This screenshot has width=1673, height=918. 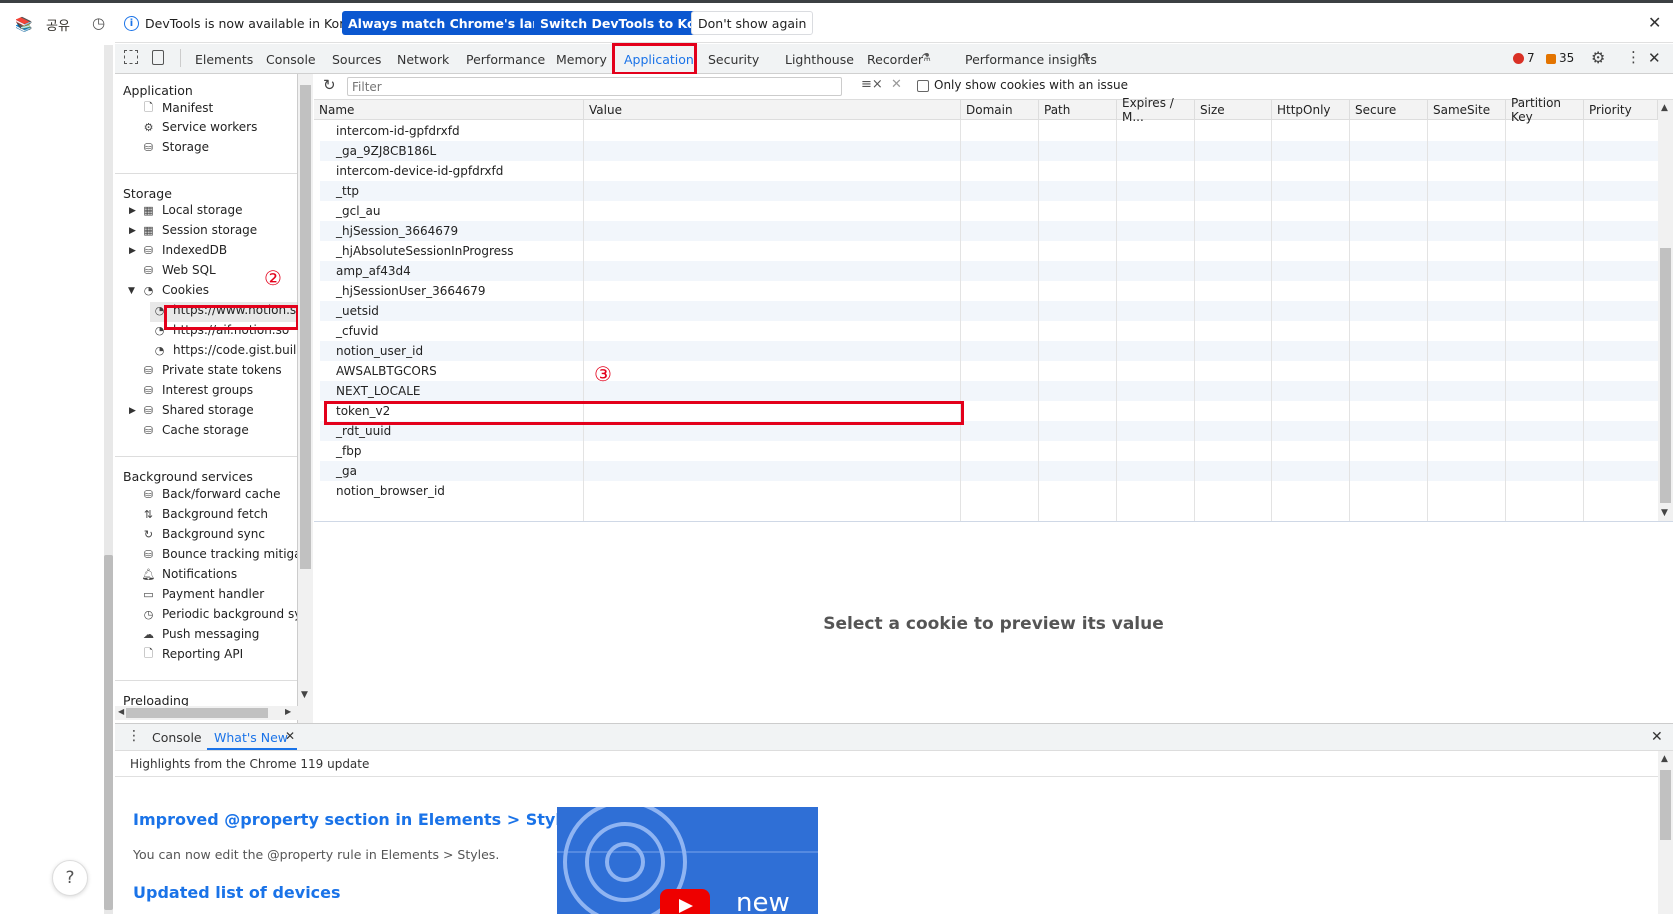 What do you see at coordinates (251, 737) in the screenshot?
I see `drawer-tab-whats-new: What's New` at bounding box center [251, 737].